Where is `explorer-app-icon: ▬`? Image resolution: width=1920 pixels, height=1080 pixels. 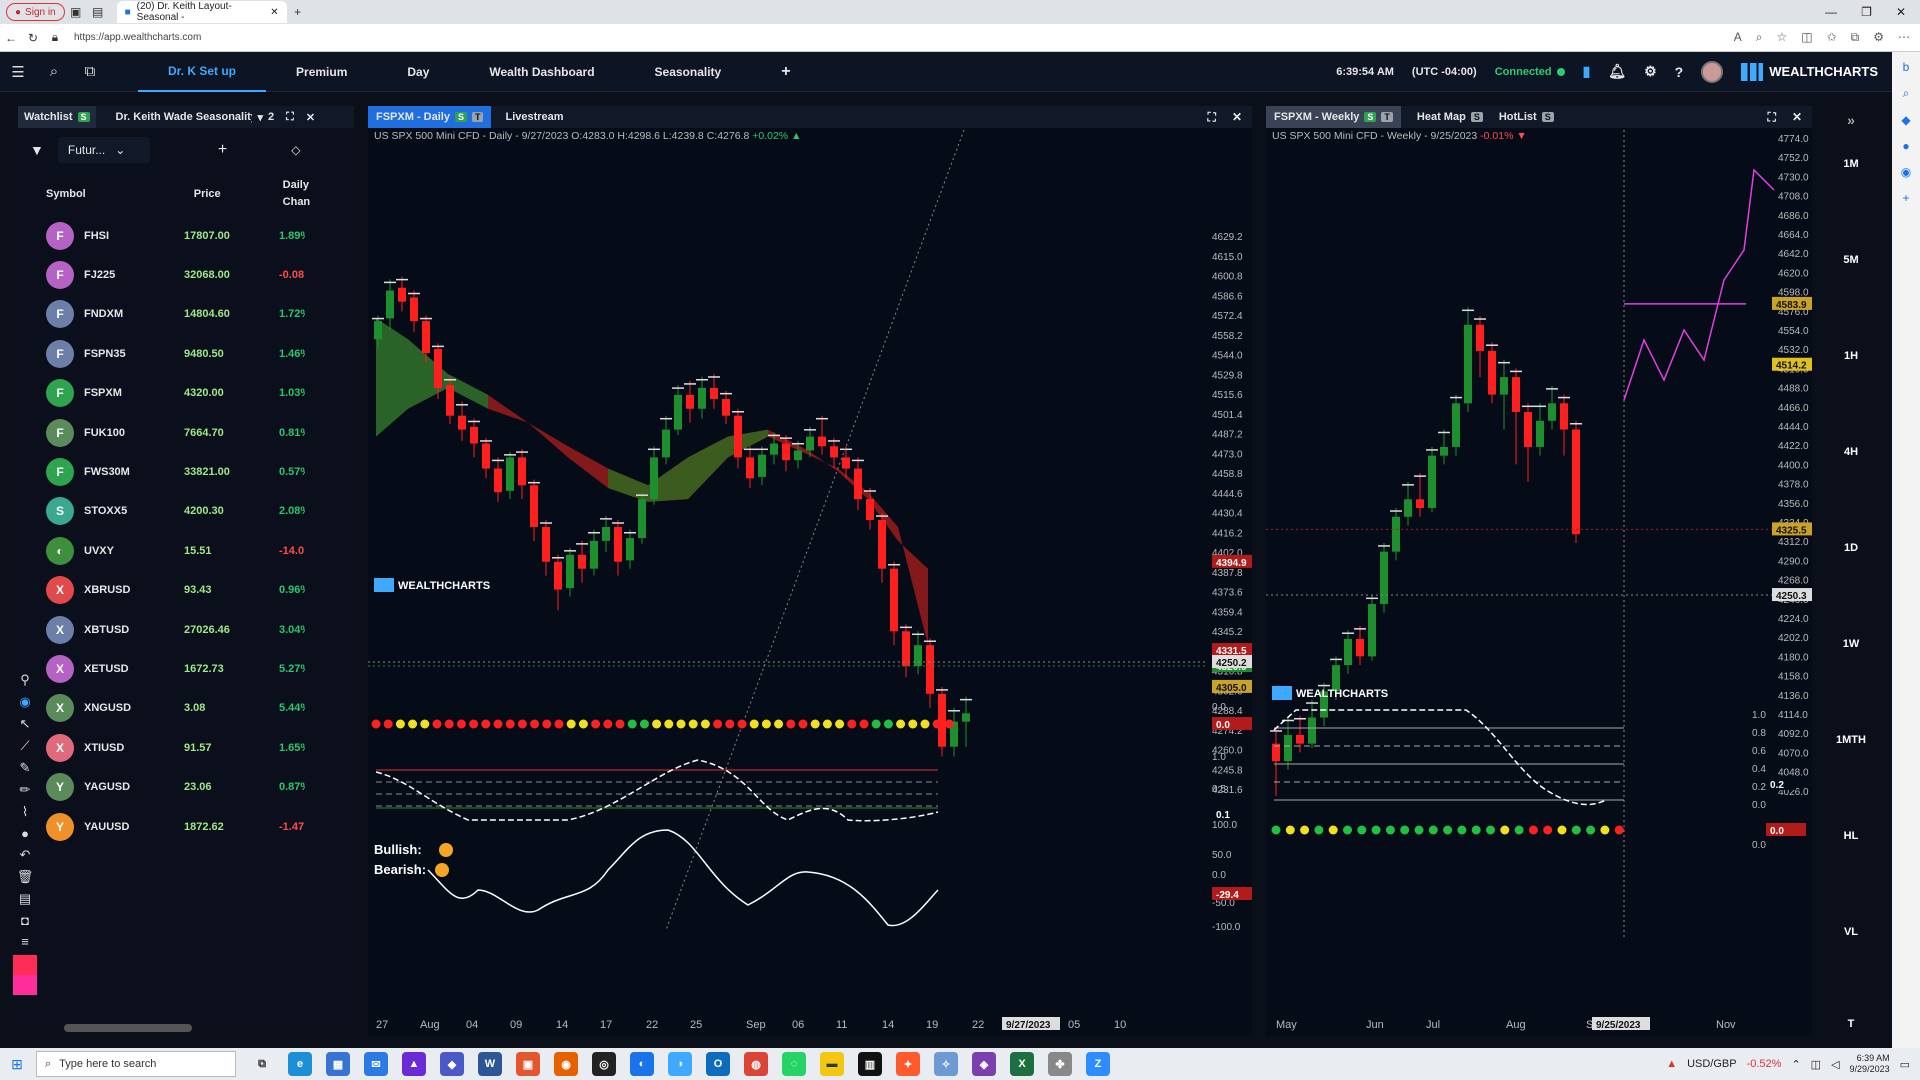
explorer-app-icon: ▬ is located at coordinates (832, 1064).